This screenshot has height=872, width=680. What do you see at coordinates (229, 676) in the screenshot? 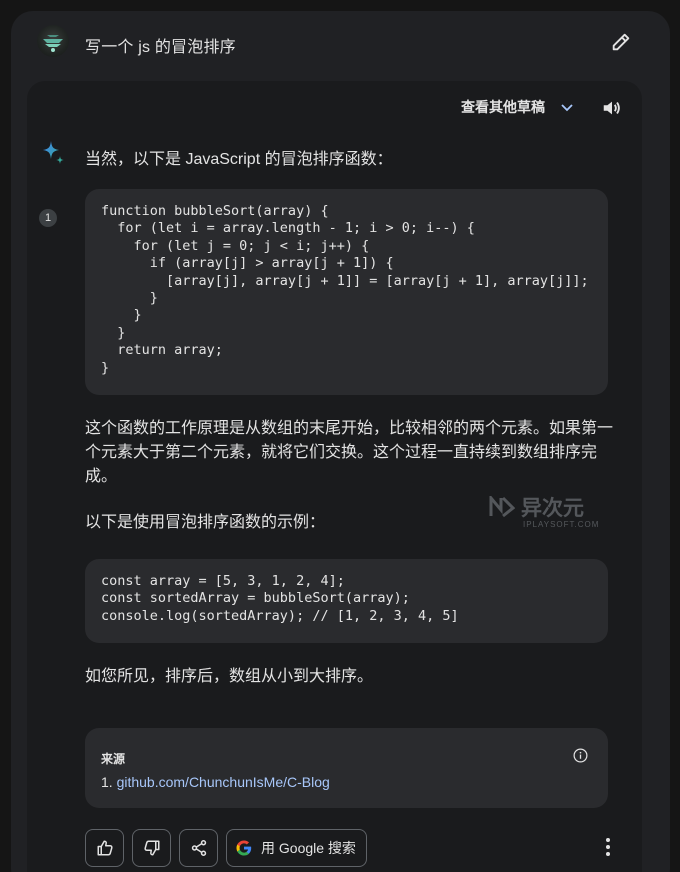
I see `conclusion-paragraph: 如您所见，排序后，数组从小到大排序。` at bounding box center [229, 676].